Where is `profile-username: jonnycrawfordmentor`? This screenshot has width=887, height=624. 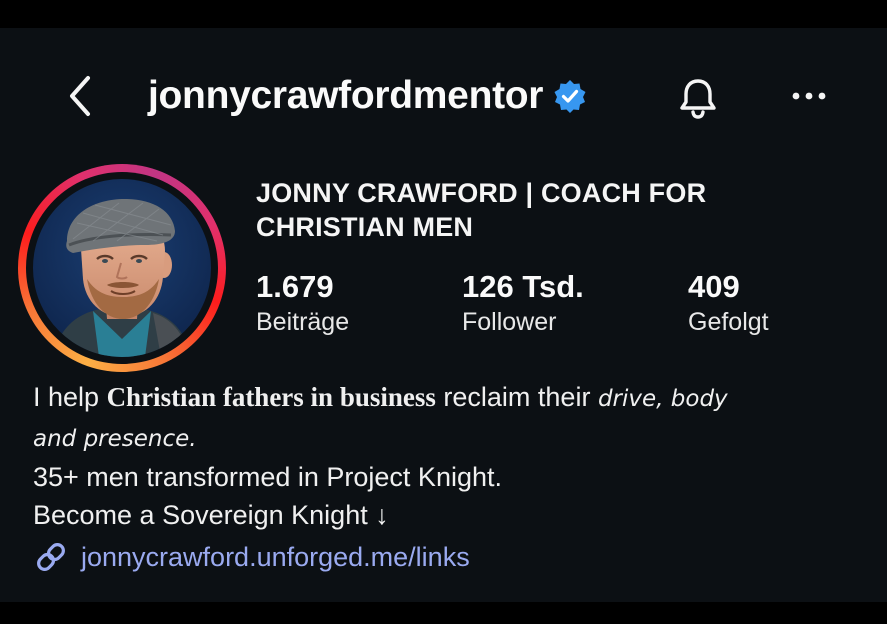
profile-username: jonnycrawfordmentor is located at coordinates (367, 96).